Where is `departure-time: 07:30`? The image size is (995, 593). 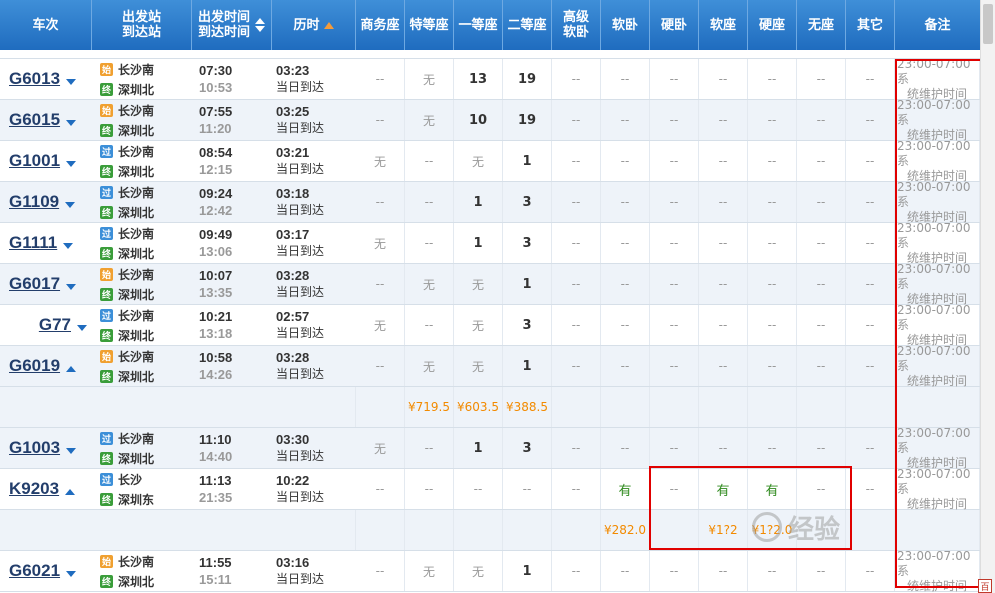
departure-time: 07:30 is located at coordinates (216, 70).